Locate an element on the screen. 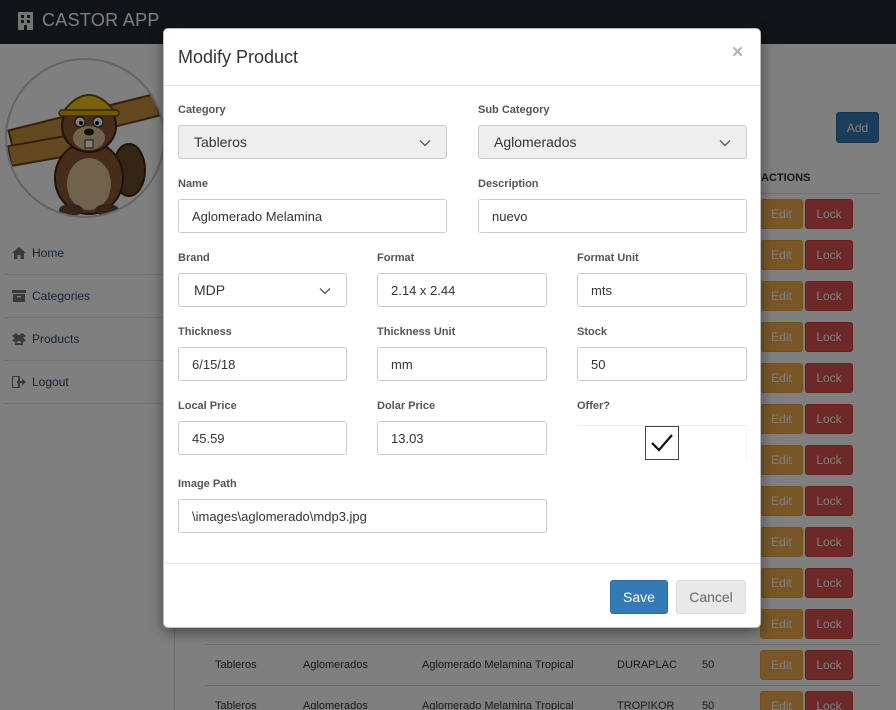  subcategory-value: Aglomerados is located at coordinates (535, 142).